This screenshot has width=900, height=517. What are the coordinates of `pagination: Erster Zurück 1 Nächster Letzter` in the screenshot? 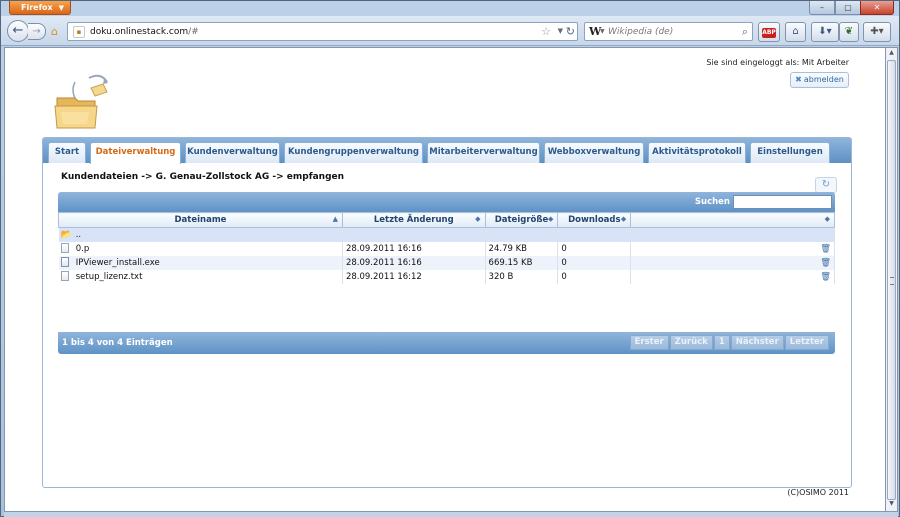 It's located at (729, 342).